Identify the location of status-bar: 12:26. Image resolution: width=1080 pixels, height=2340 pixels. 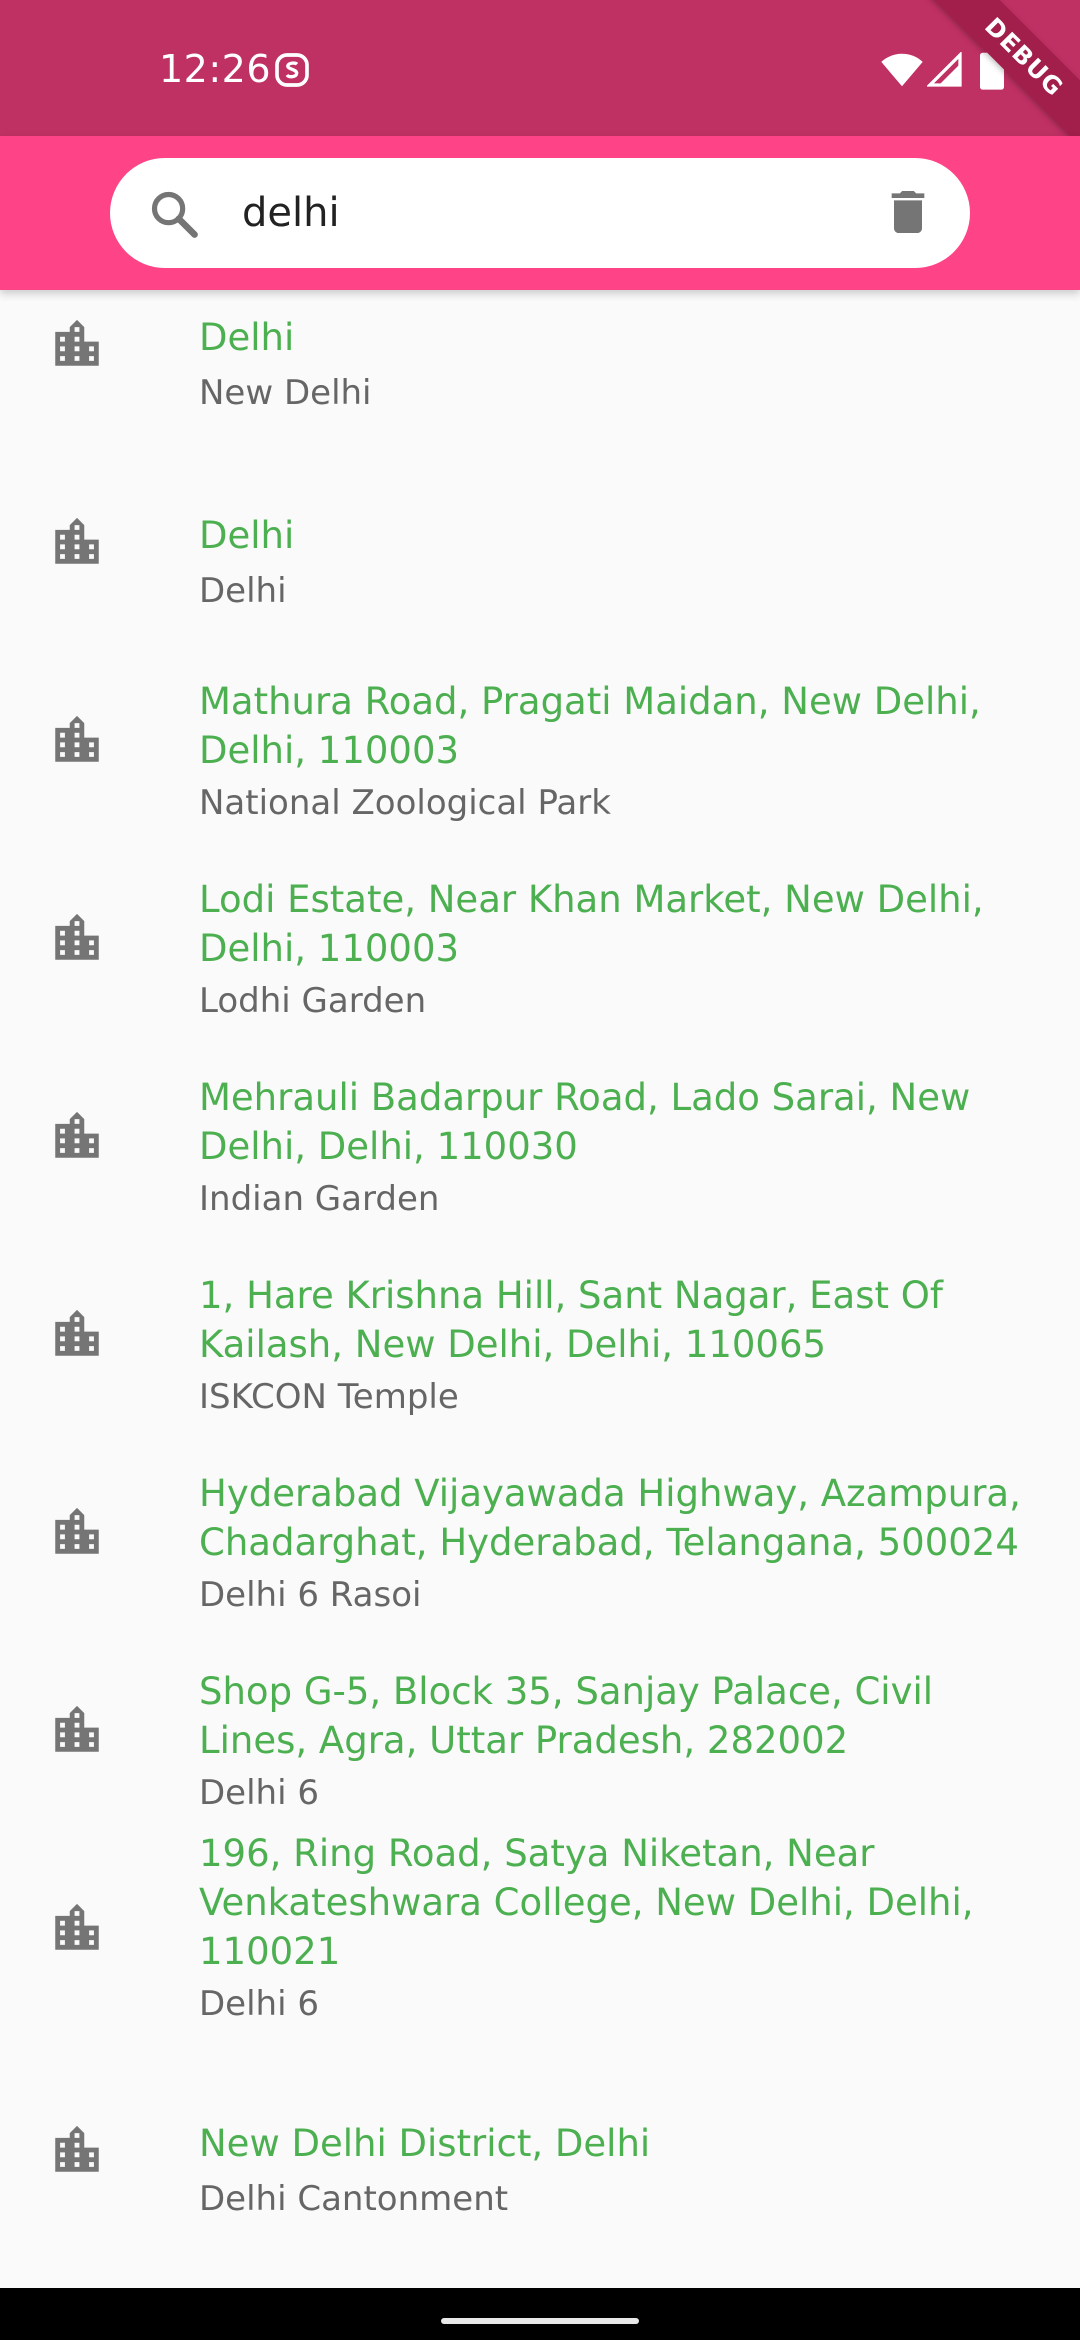
(540, 68).